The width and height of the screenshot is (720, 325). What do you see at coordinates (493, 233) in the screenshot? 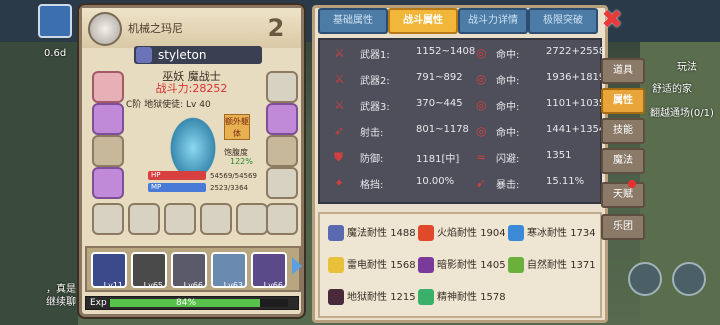
I see `resist-value: 1904` at bounding box center [493, 233].